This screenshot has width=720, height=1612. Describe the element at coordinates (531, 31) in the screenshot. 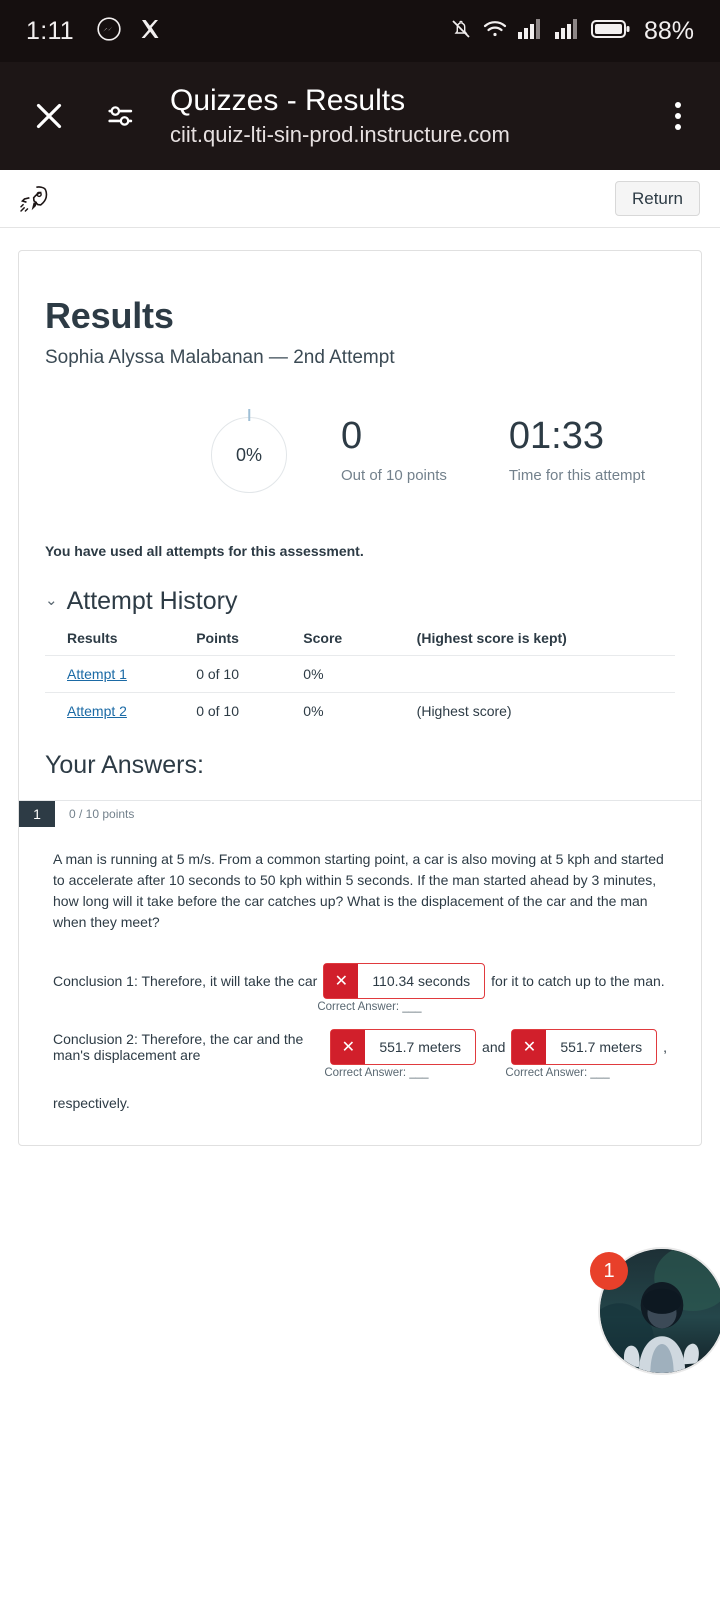

I see `signal-1-icon` at that location.